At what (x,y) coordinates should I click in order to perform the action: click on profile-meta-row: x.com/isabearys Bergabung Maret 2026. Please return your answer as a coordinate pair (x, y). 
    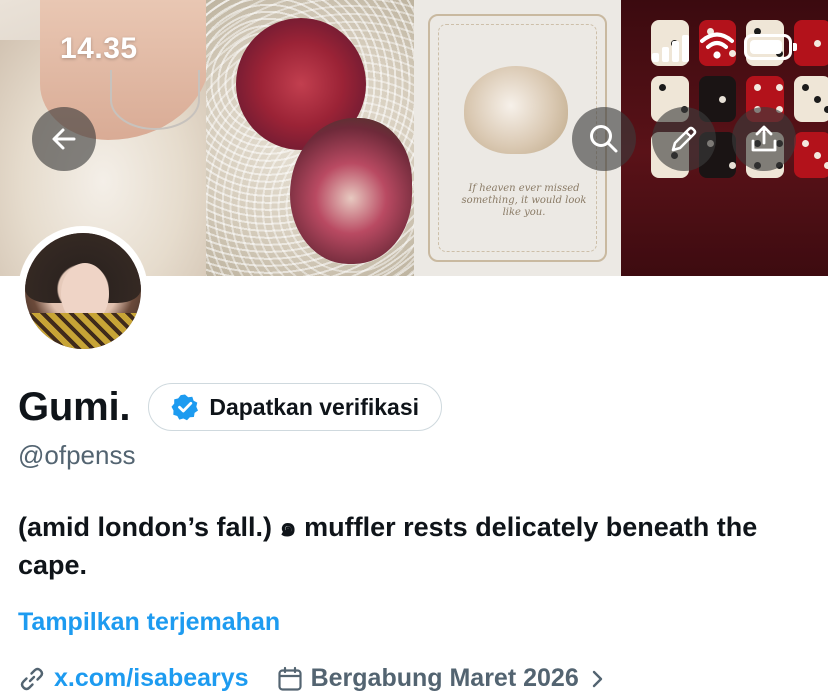
    Looking at the image, I should click on (313, 678).